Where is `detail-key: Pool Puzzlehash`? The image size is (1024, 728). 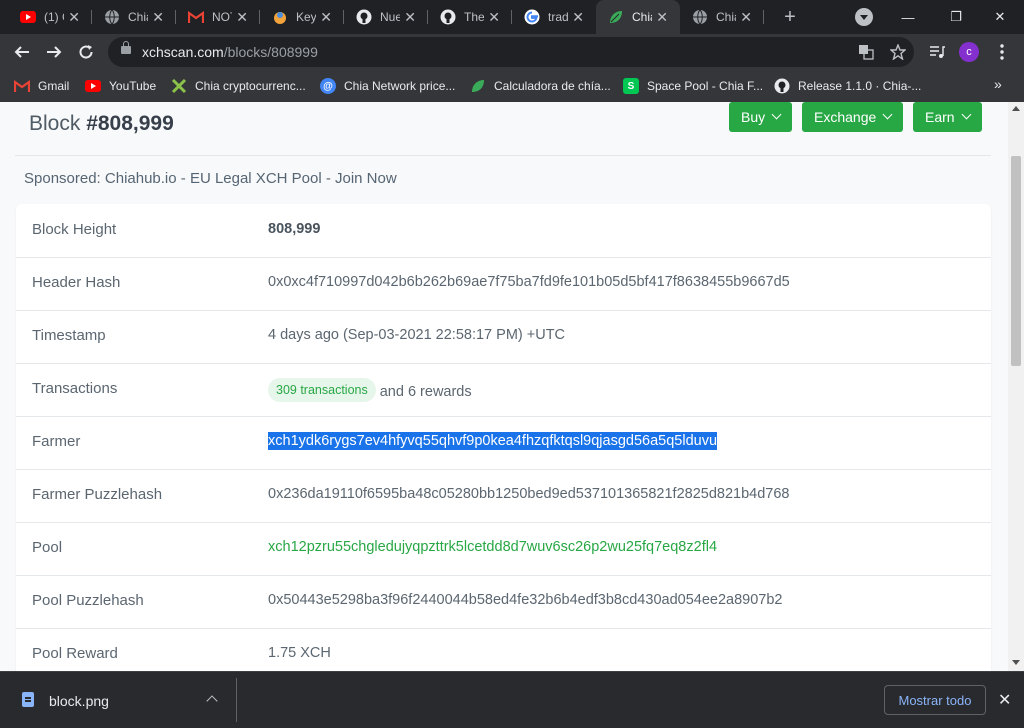 detail-key: Pool Puzzlehash is located at coordinates (88, 600).